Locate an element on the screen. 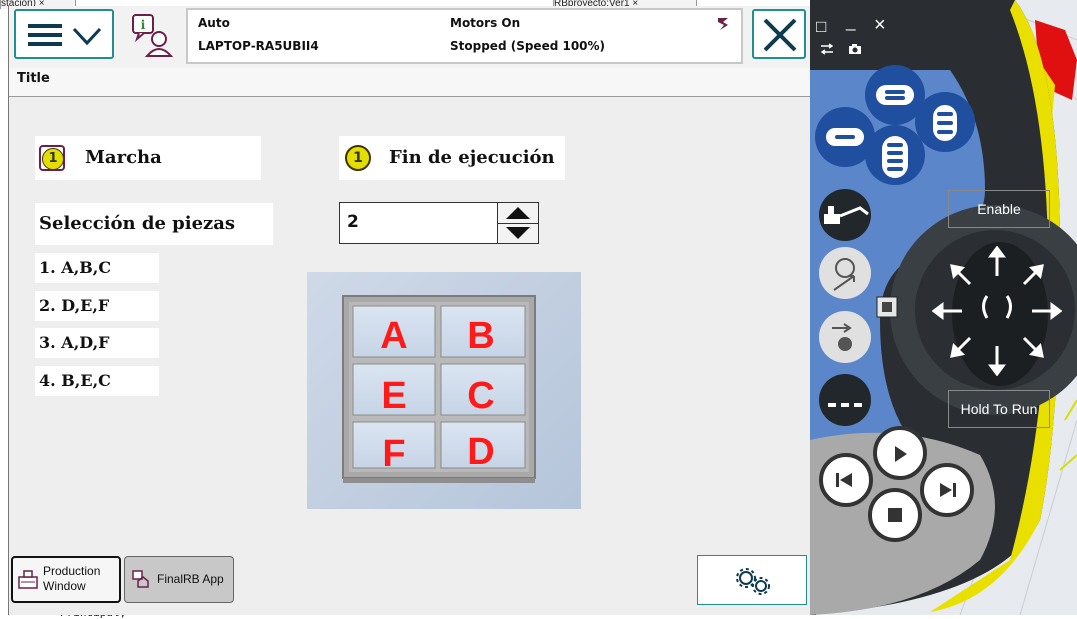 This screenshot has height=619, width=1077. device-close-icon: × is located at coordinates (880, 25).